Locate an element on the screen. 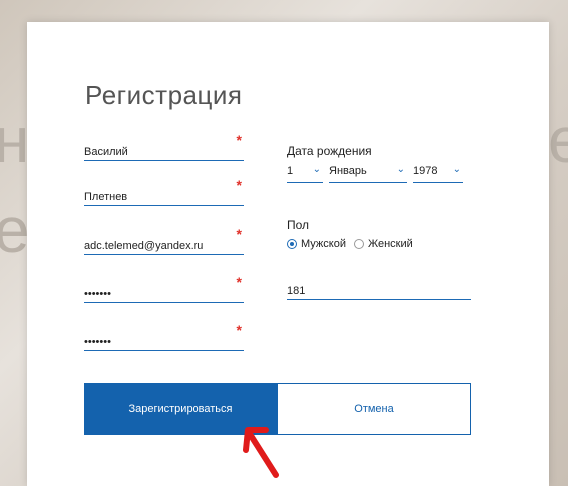 The height and width of the screenshot is (486, 568). extra-input-value: 181 is located at coordinates (296, 291).